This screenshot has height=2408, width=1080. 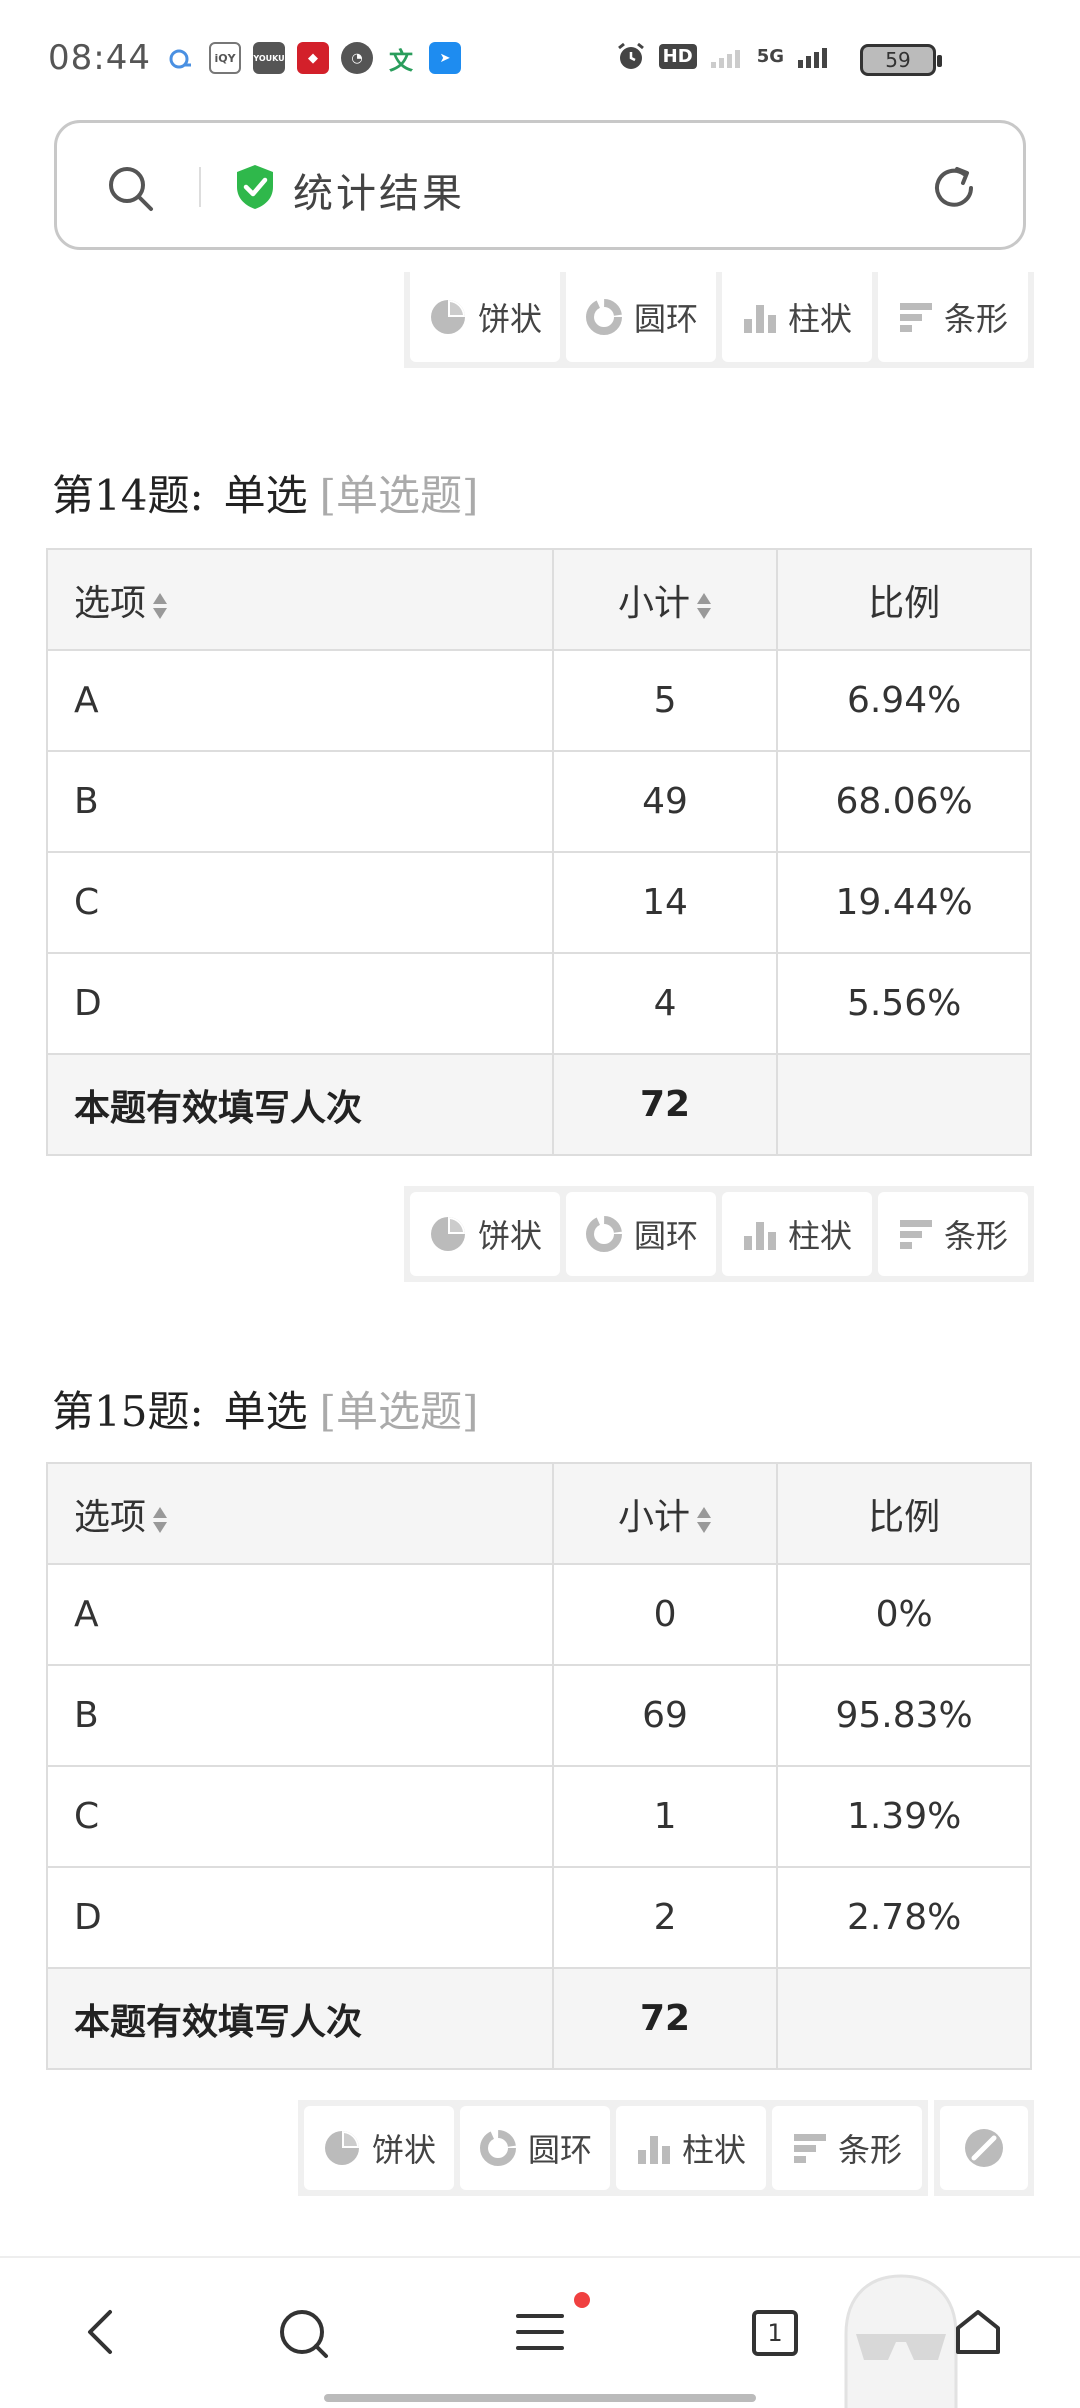 I want to click on hide-chart-button, so click(x=984, y=2148).